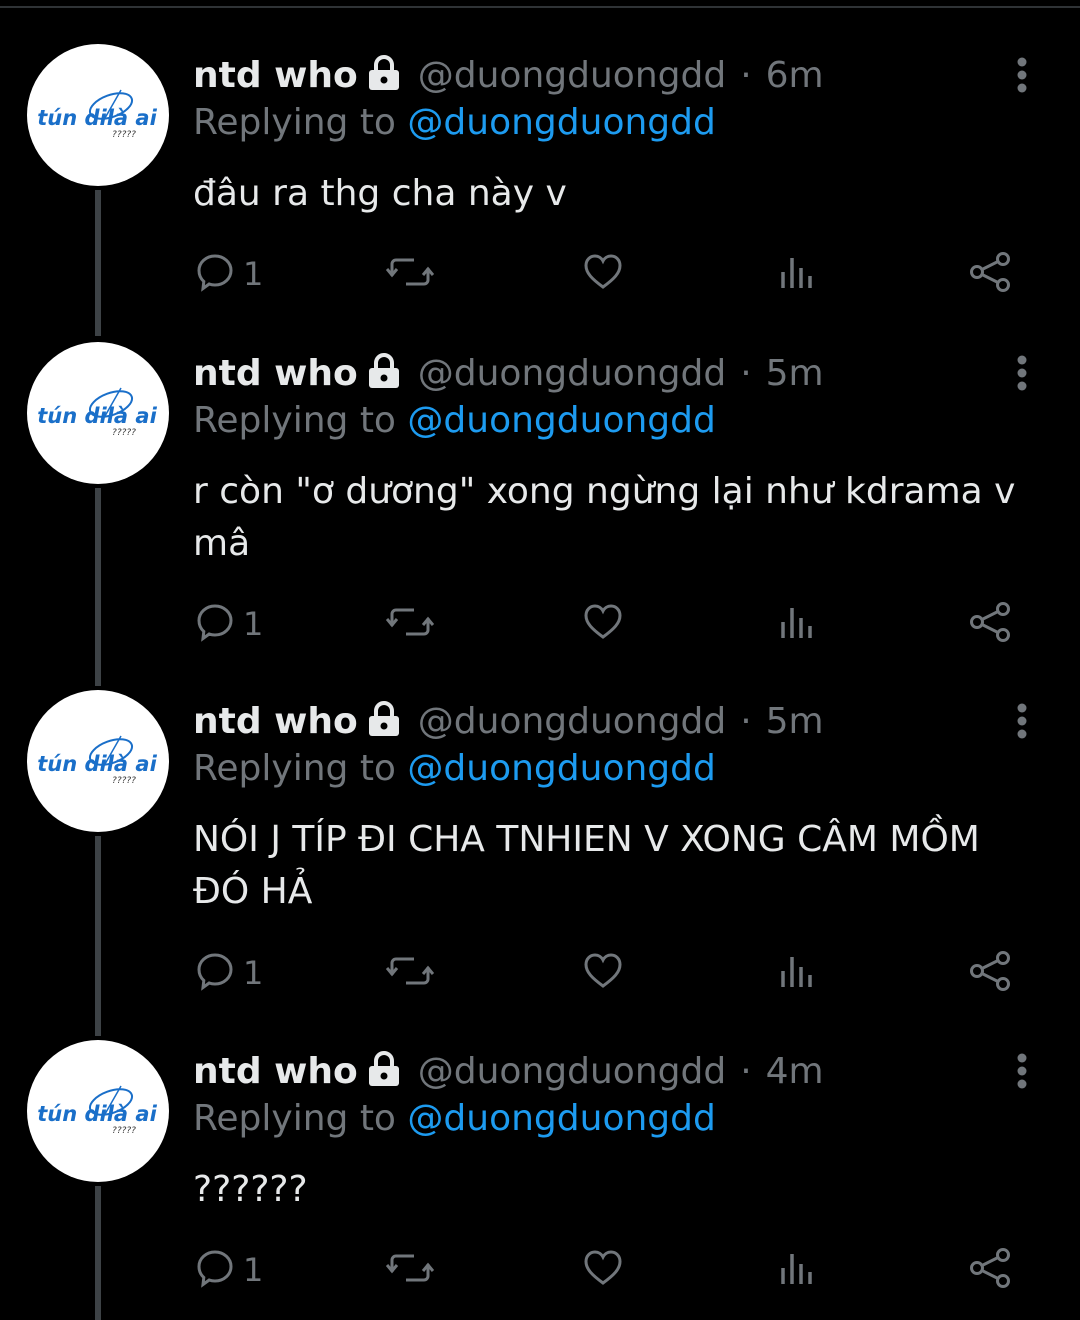 The height and width of the screenshot is (1320, 1080). What do you see at coordinates (380, 193) in the screenshot?
I see `tweet-text: đâu ra thg cha này v` at bounding box center [380, 193].